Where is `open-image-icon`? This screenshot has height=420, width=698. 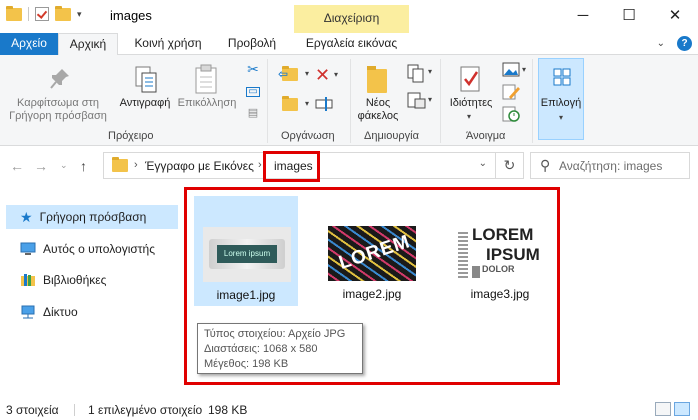 open-image-icon is located at coordinates (512, 71).